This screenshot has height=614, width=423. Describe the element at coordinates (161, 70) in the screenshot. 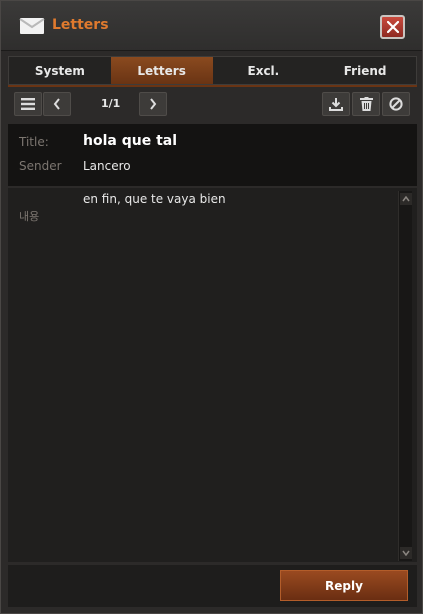

I see `tab-letters: Letters` at that location.